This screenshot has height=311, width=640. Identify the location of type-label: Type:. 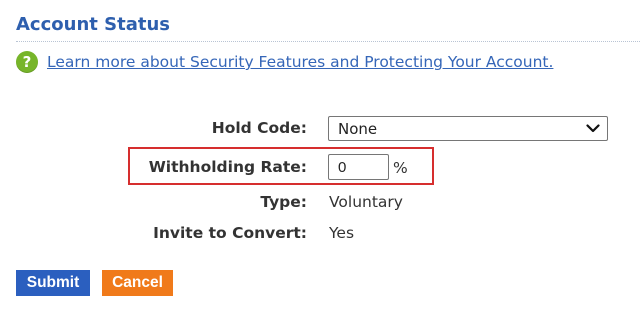
(283, 202).